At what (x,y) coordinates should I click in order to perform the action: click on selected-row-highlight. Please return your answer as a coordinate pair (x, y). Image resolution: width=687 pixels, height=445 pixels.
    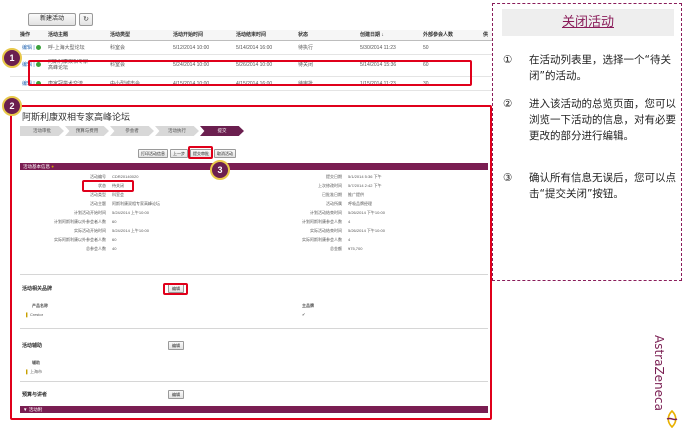
    Looking at the image, I should click on (250, 73).